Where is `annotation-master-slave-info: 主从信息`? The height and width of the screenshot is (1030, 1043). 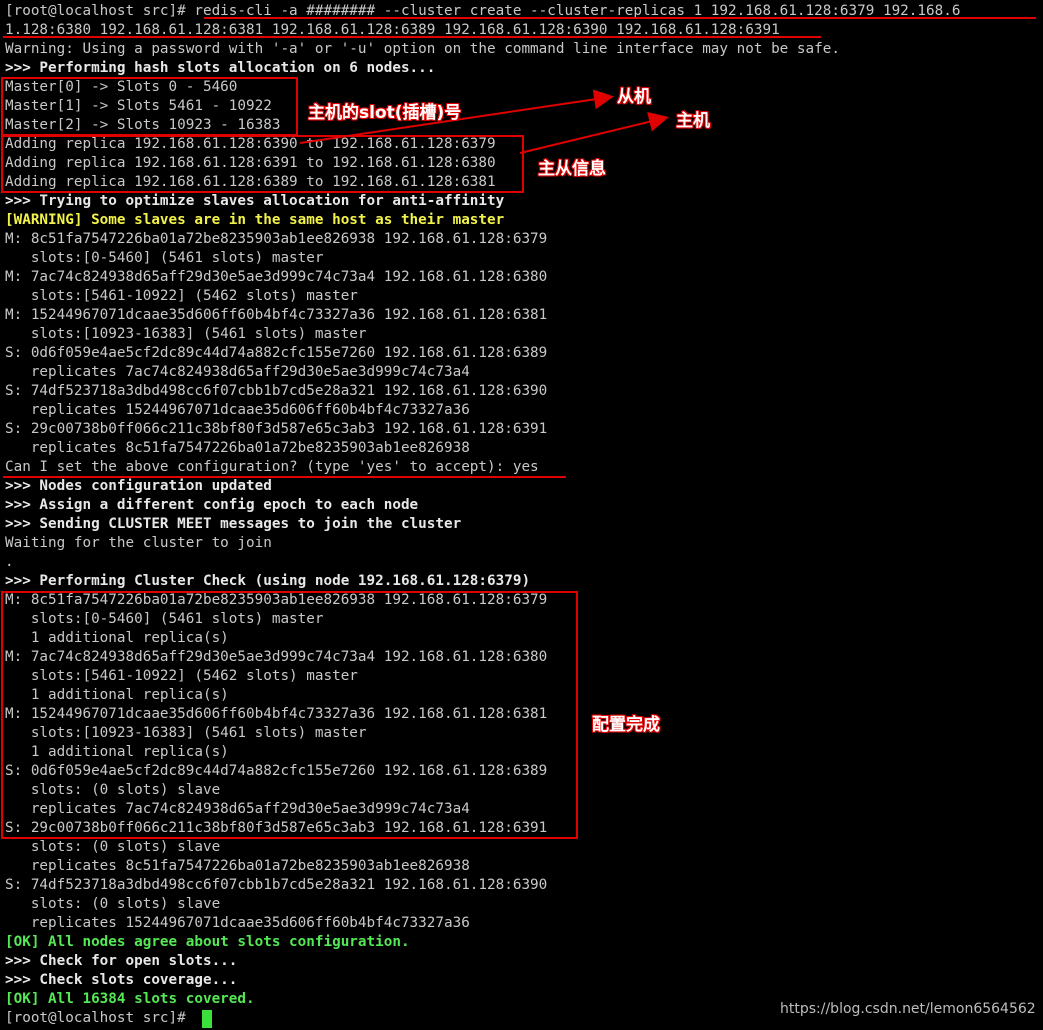
annotation-master-slave-info: 主从信息 is located at coordinates (572, 169).